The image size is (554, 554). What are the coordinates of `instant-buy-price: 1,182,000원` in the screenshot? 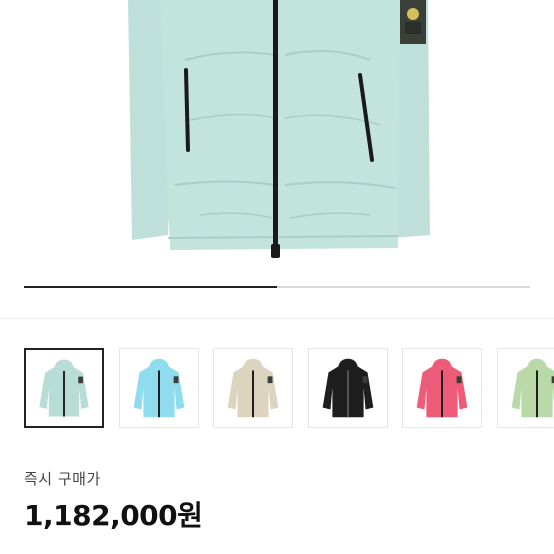 It's located at (113, 515).